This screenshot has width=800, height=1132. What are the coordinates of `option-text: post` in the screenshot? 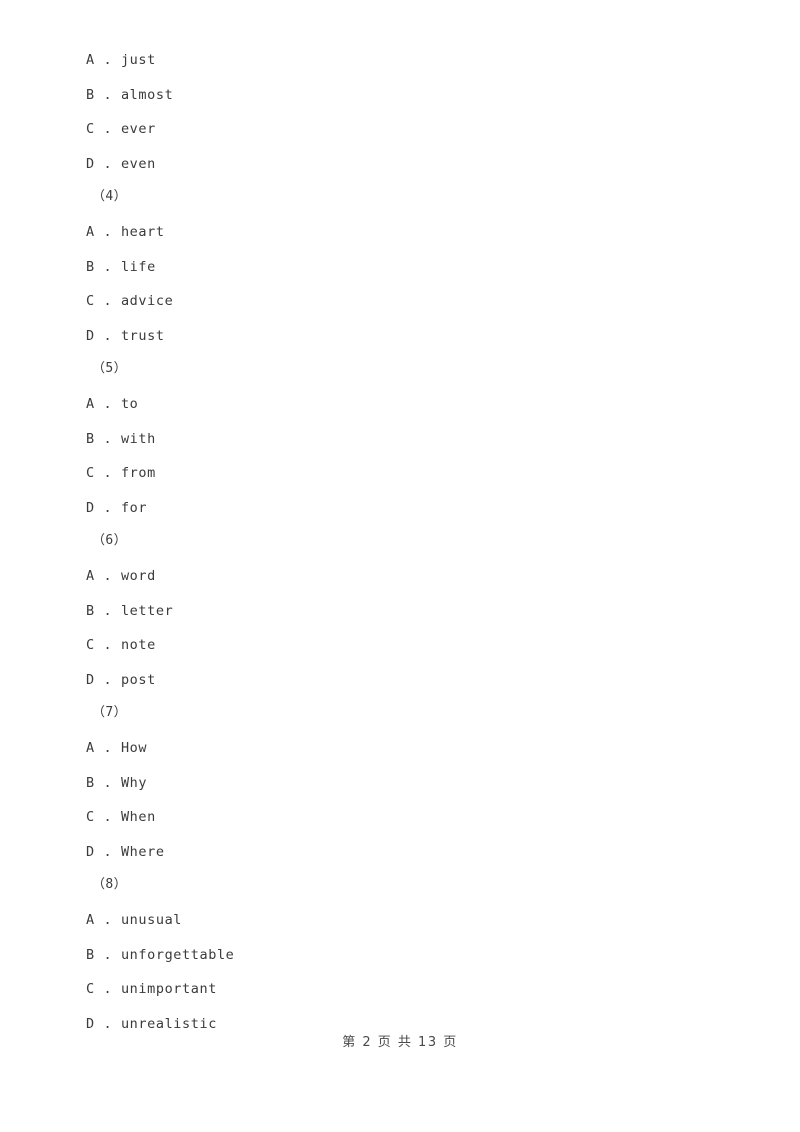 It's located at (138, 680).